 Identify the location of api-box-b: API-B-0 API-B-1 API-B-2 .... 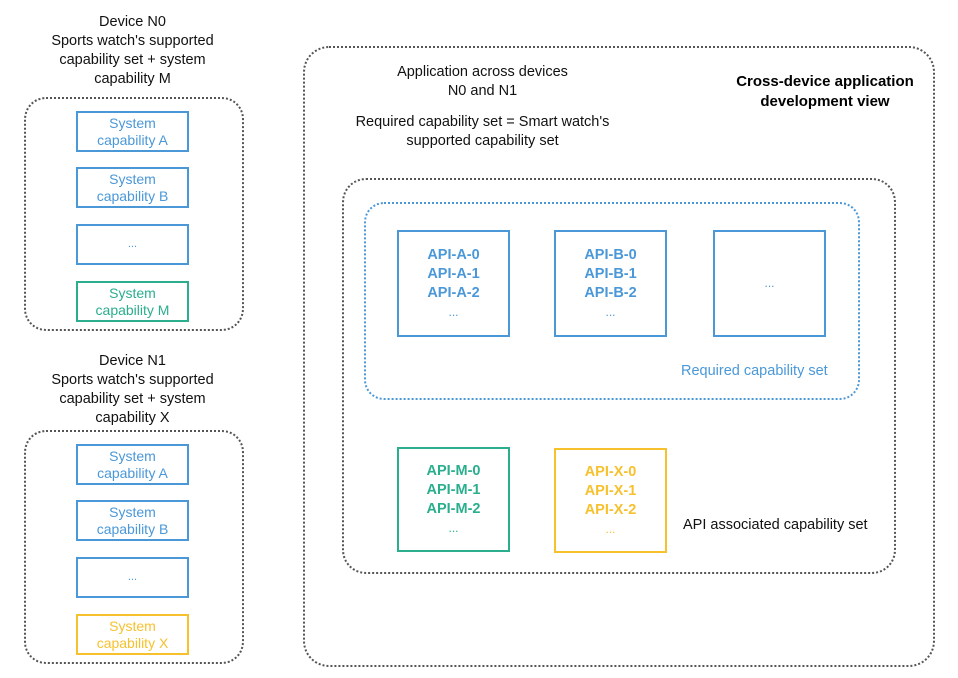
(610, 283).